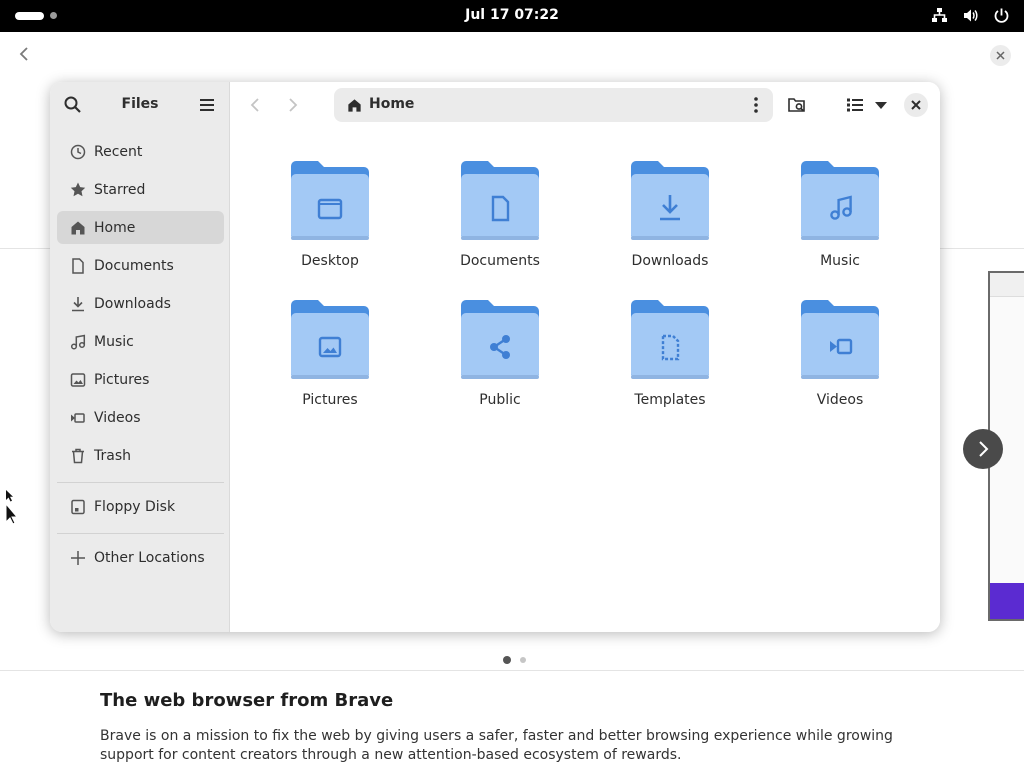 The image size is (1024, 768). Describe the element at coordinates (140, 379) in the screenshot. I see `sidebar-item-pictures: Pictures` at that location.